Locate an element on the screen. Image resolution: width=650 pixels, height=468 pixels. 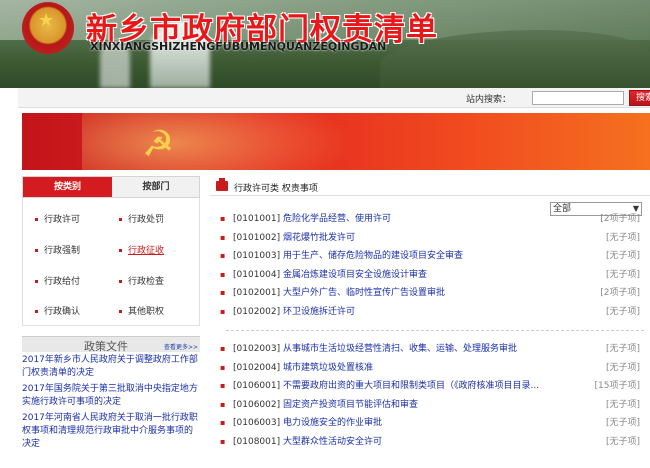
search-label: 站内搜索： is located at coordinates (489, 100).